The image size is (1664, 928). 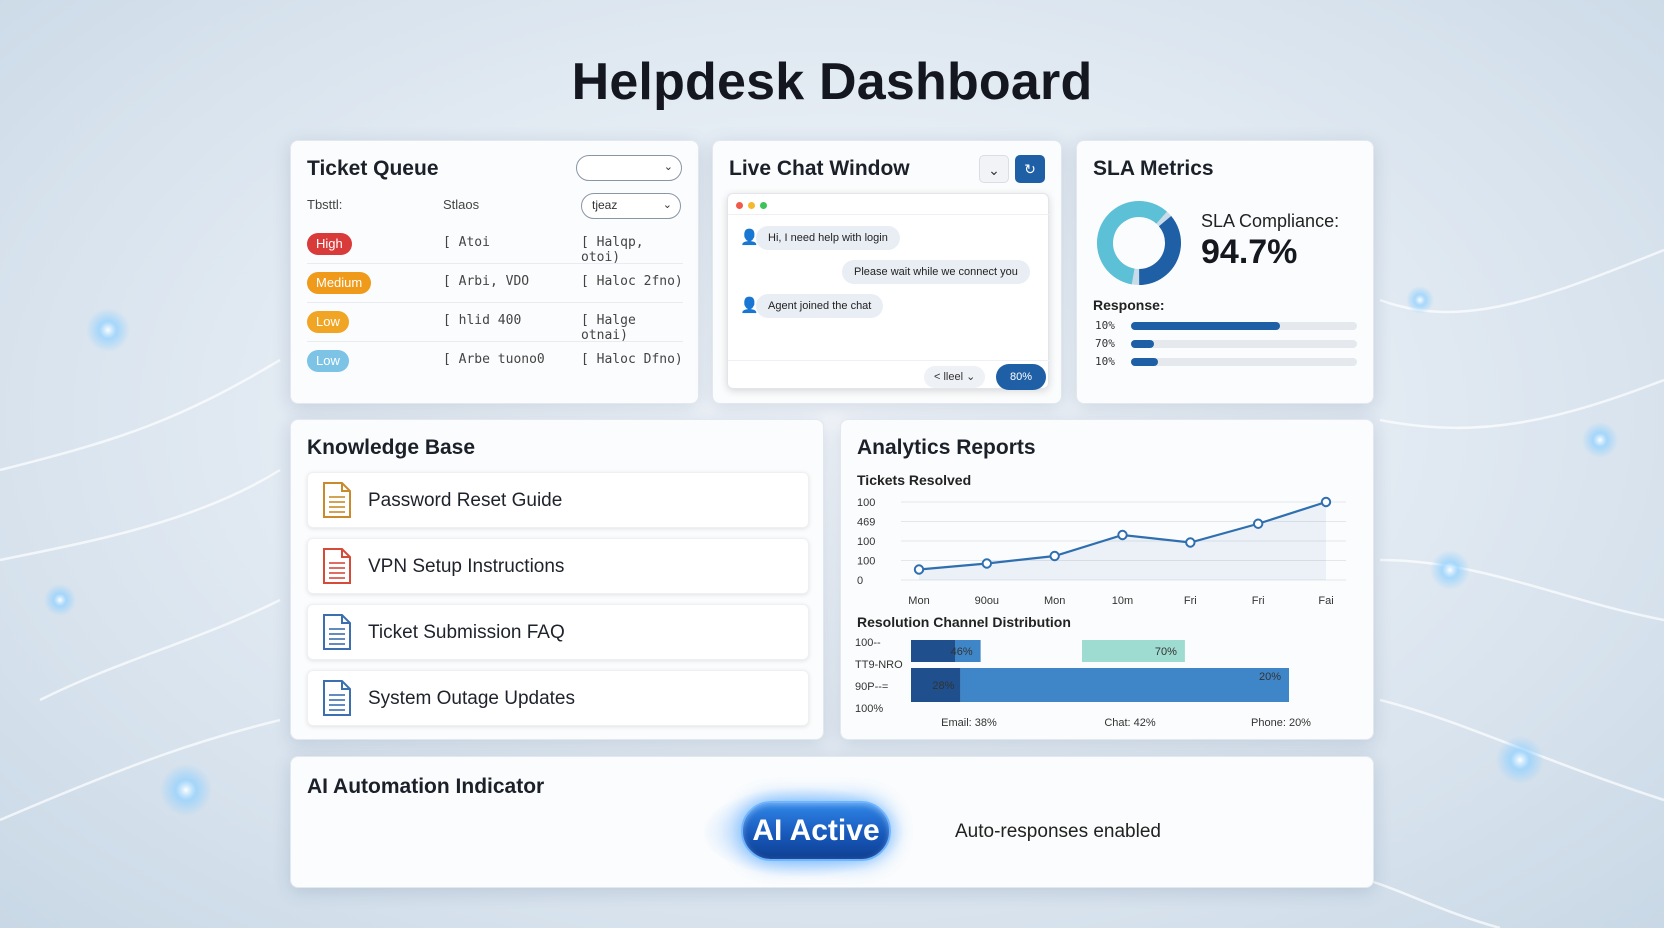 I want to click on chat-send-button: 80%, so click(x=1021, y=377).